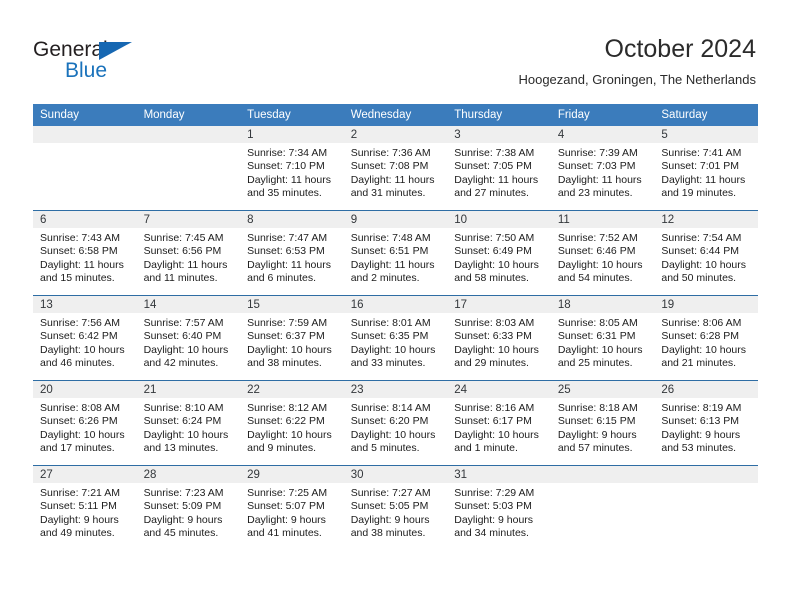  I want to click on day-sunrise-text: Sunrise: 8:16 AM, so click(494, 408).